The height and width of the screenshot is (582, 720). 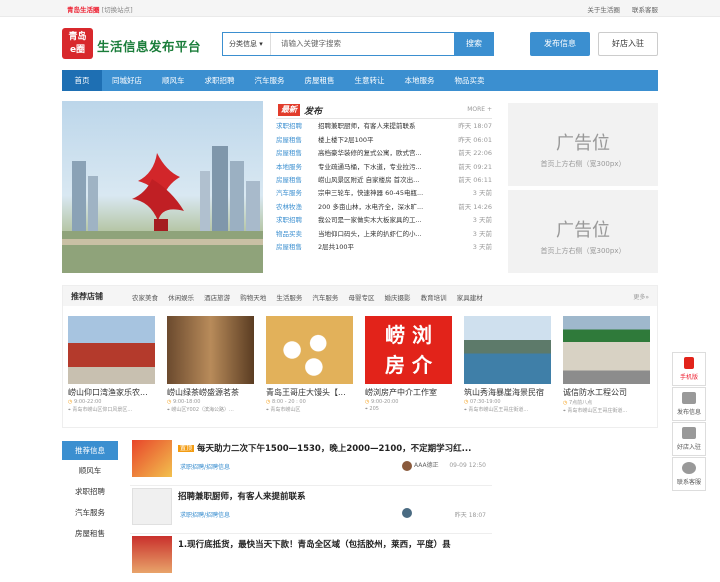 What do you see at coordinates (689, 398) in the screenshot?
I see `send-icon` at bounding box center [689, 398].